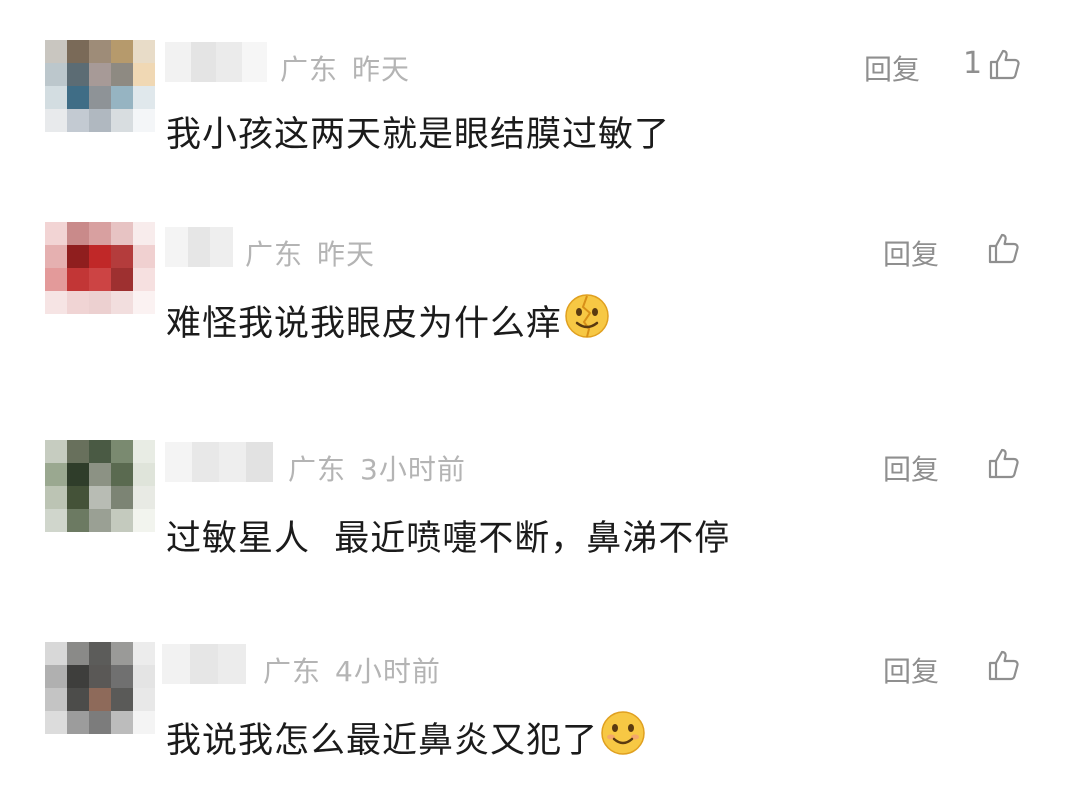 The width and height of the screenshot is (1080, 801). I want to click on comment-meta: 广东 4小时前, so click(352, 670).